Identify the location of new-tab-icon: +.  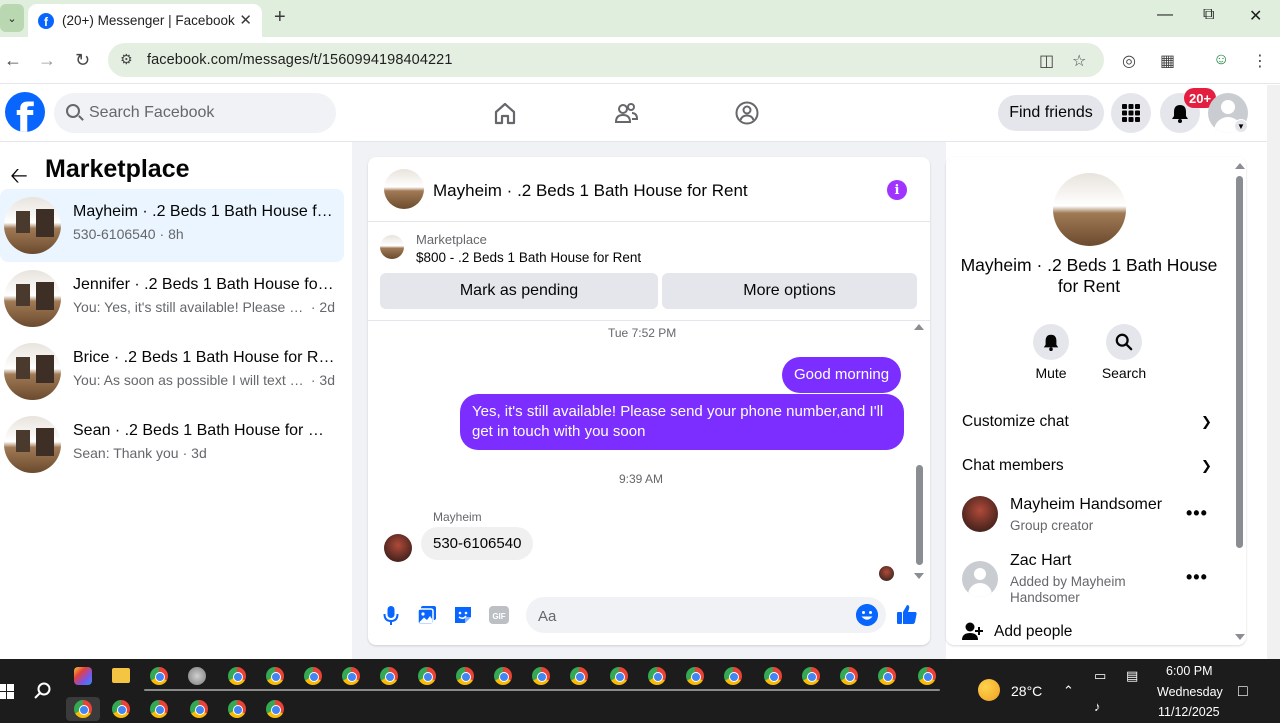
(280, 17).